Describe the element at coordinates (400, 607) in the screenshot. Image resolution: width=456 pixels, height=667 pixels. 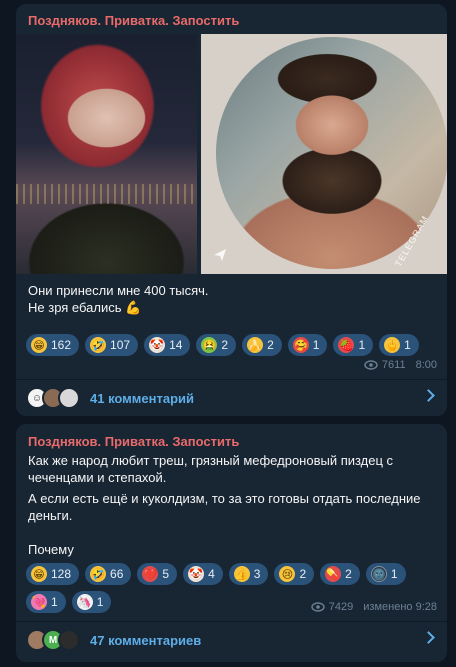
I see `post-edited-time: изменено 9:28` at that location.